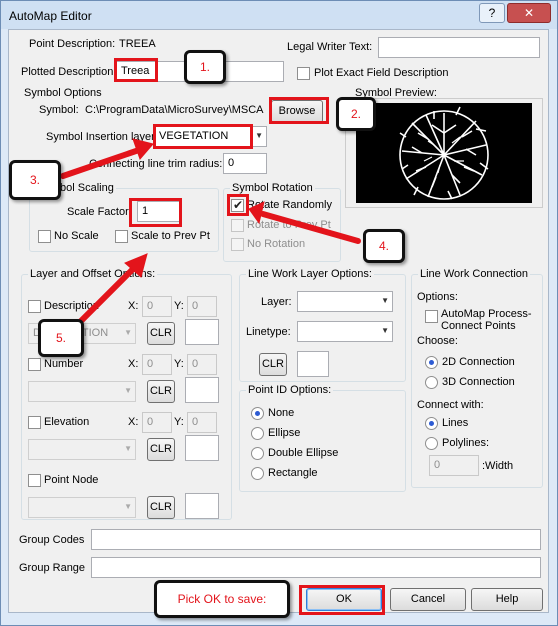 The image size is (558, 626). I want to click on plot-exact-checkbox, so click(303, 73).